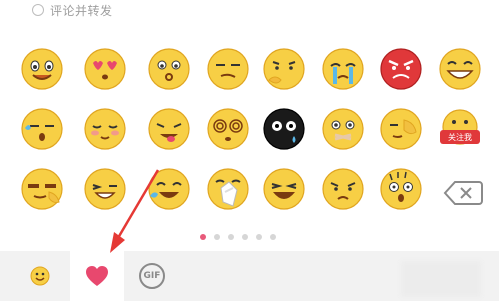  I want to click on shy-emoji, so click(105, 129).